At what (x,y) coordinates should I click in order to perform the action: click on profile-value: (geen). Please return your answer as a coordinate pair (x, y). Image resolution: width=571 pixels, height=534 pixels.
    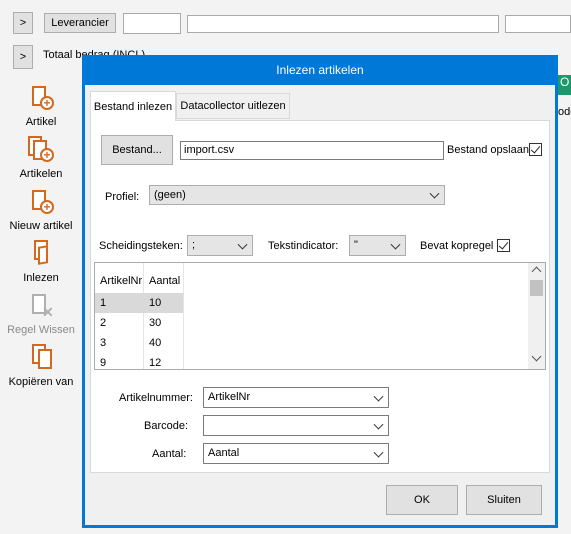
    Looking at the image, I should click on (170, 195).